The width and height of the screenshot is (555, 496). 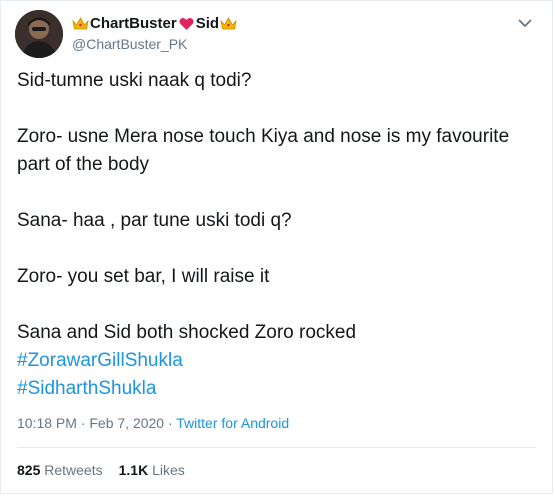 I want to click on tweet-timestamp: 10:18 PM · Feb 7, 2020 ·, so click(x=96, y=423).